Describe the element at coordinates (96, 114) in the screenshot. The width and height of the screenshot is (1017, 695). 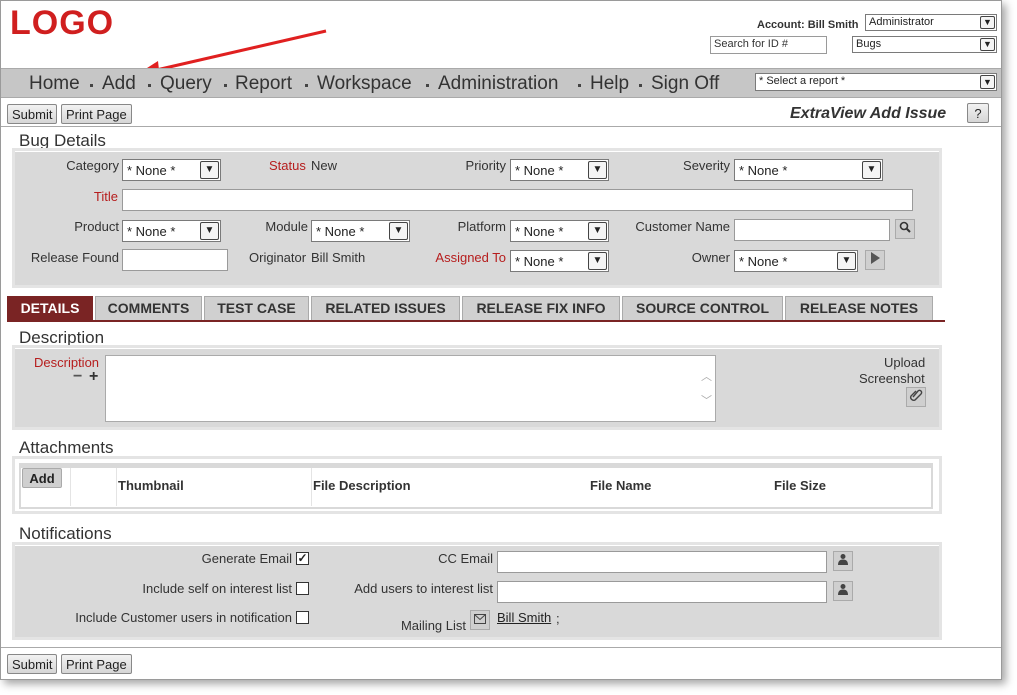
I see `print-page-button: Print Page` at that location.